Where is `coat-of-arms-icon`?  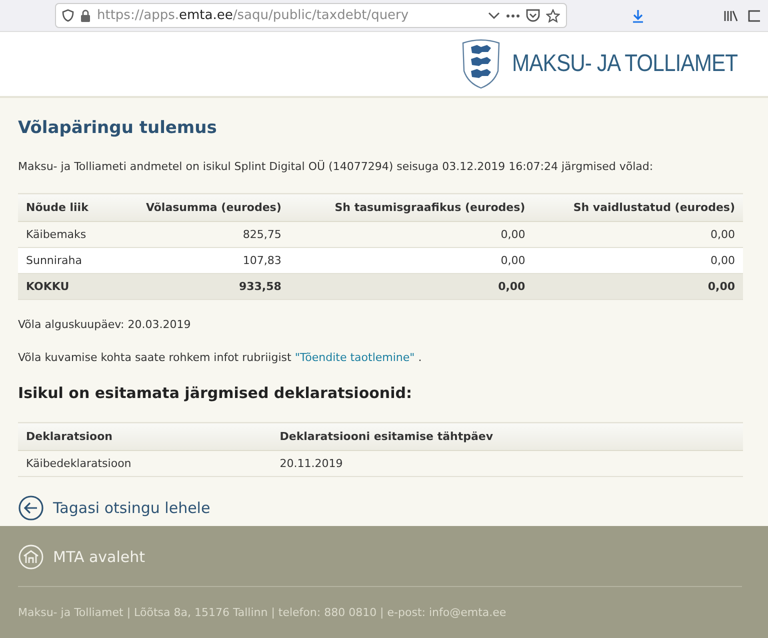
coat-of-arms-icon is located at coordinates (481, 64).